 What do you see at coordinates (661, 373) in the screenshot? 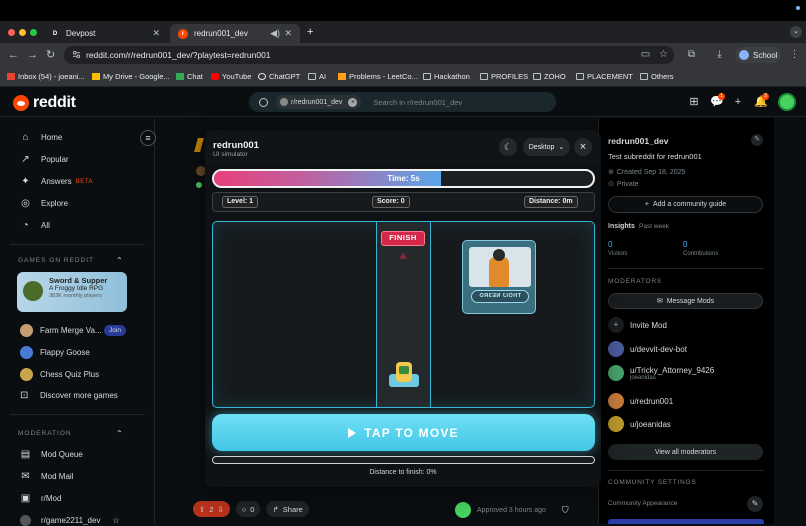
I see `moderator-row: u/Tricky_Attorney_9426 joeanidas` at bounding box center [661, 373].